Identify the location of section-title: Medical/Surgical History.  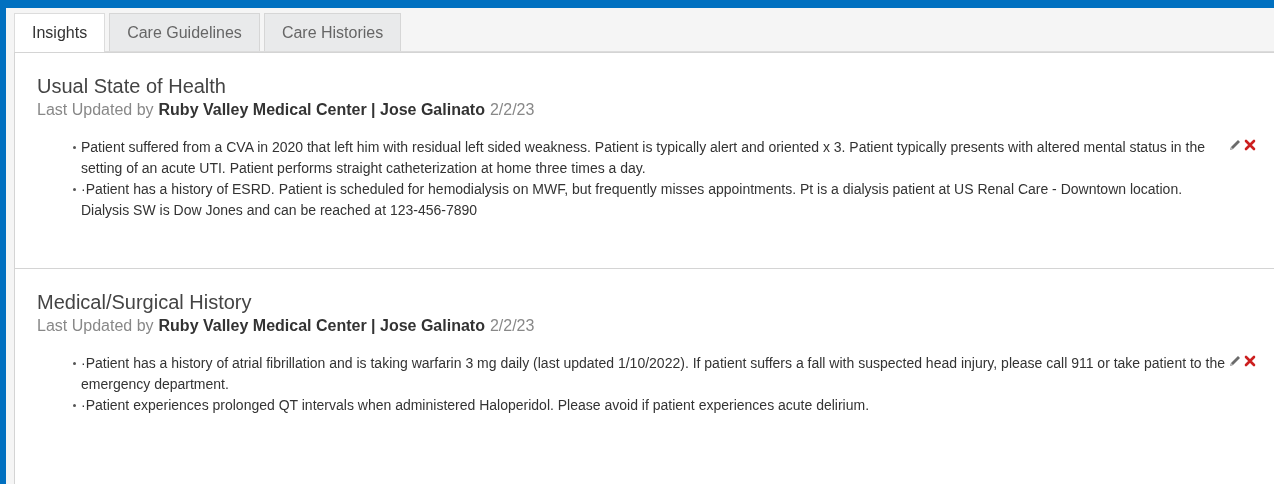
(145, 302).